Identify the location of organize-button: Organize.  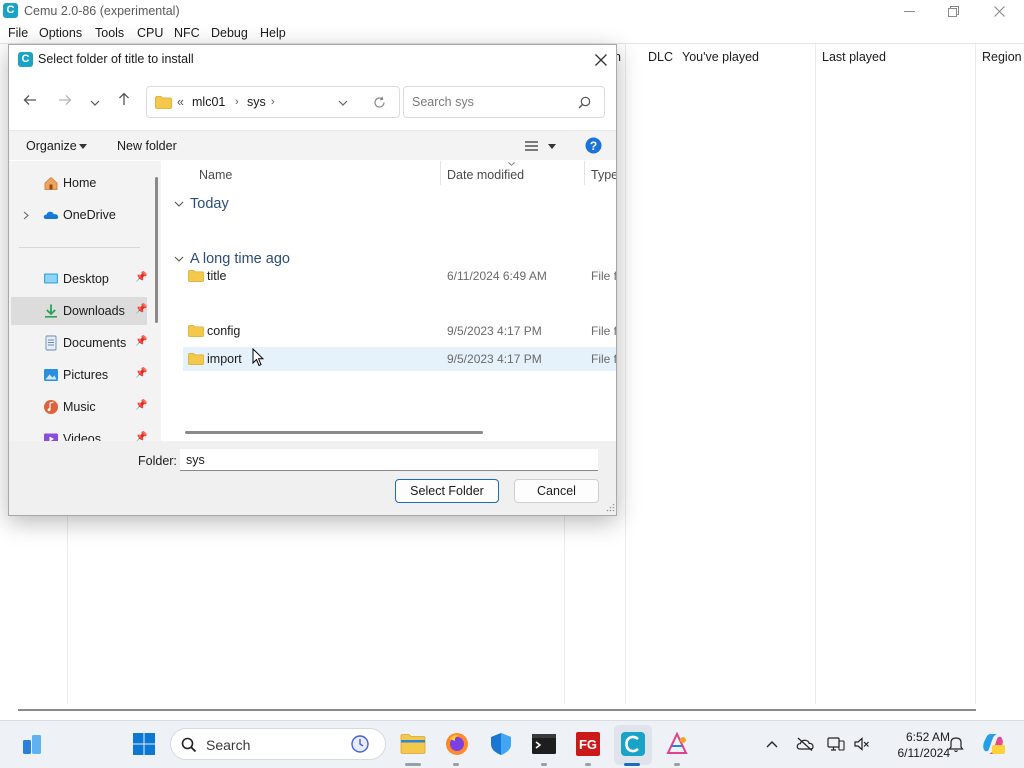
(51, 146).